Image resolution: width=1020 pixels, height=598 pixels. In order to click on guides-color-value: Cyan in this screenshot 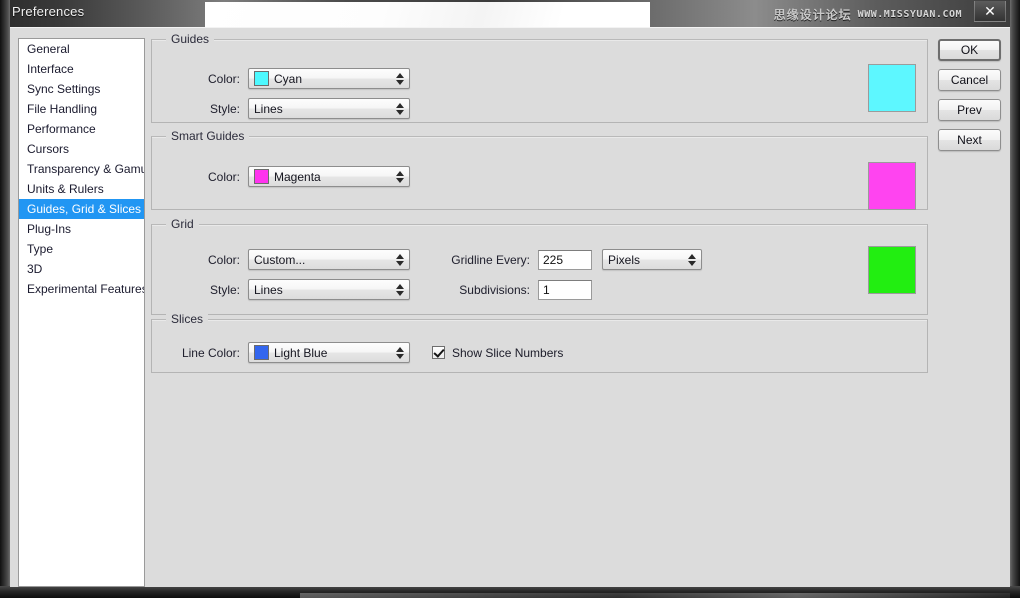, I will do `click(288, 78)`.